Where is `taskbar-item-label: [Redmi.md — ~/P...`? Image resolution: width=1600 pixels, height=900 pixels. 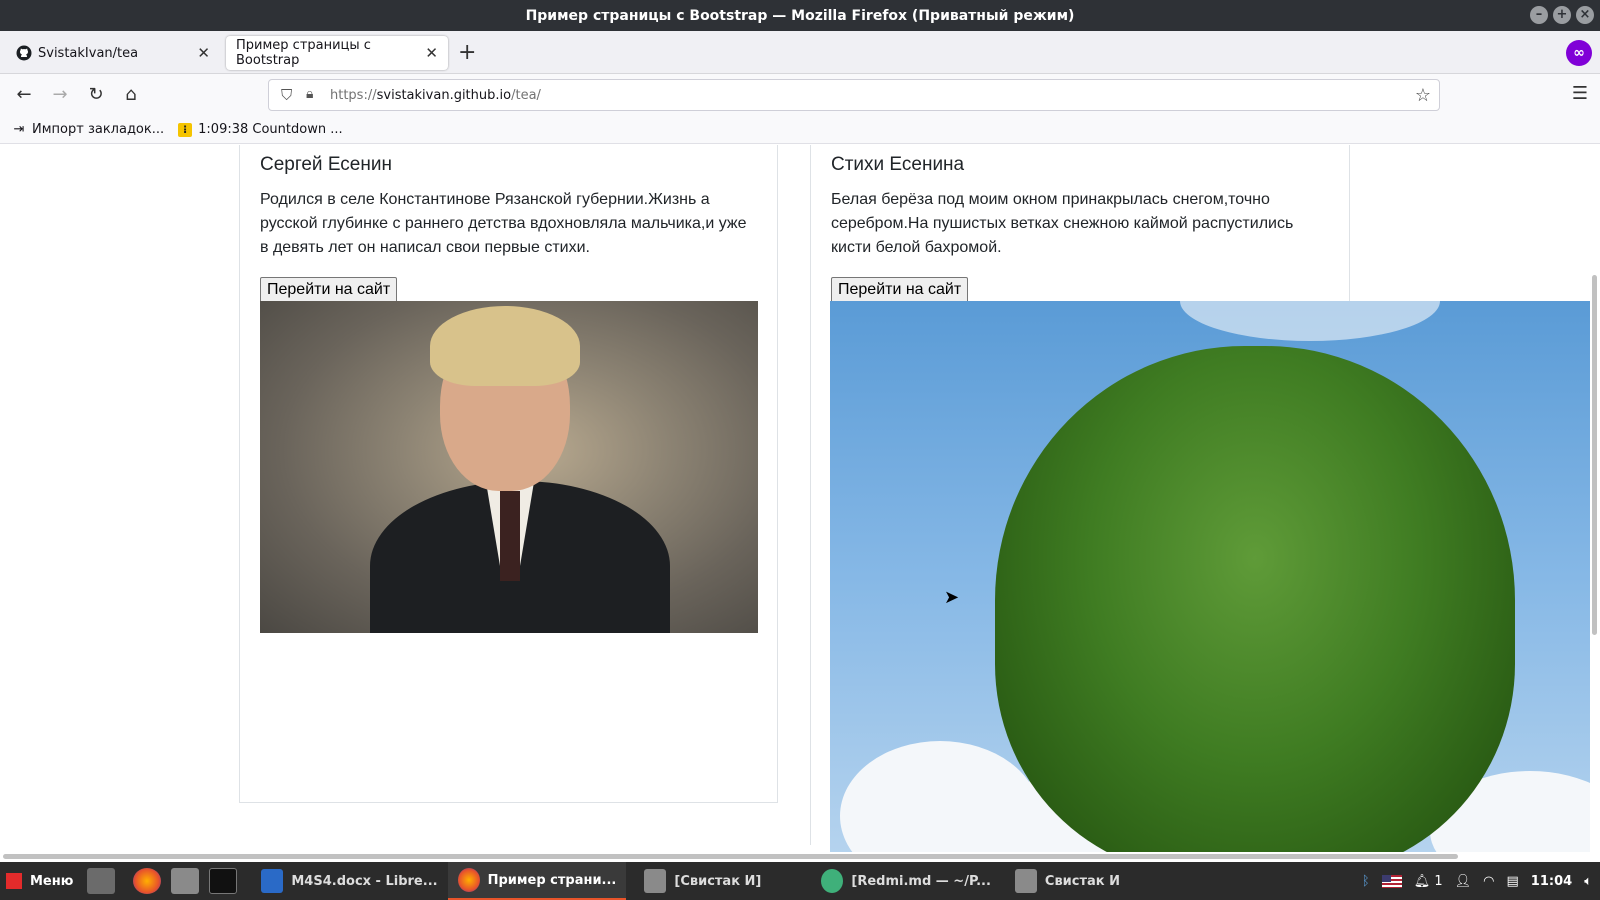 taskbar-item-label: [Redmi.md — ~/P... is located at coordinates (921, 881).